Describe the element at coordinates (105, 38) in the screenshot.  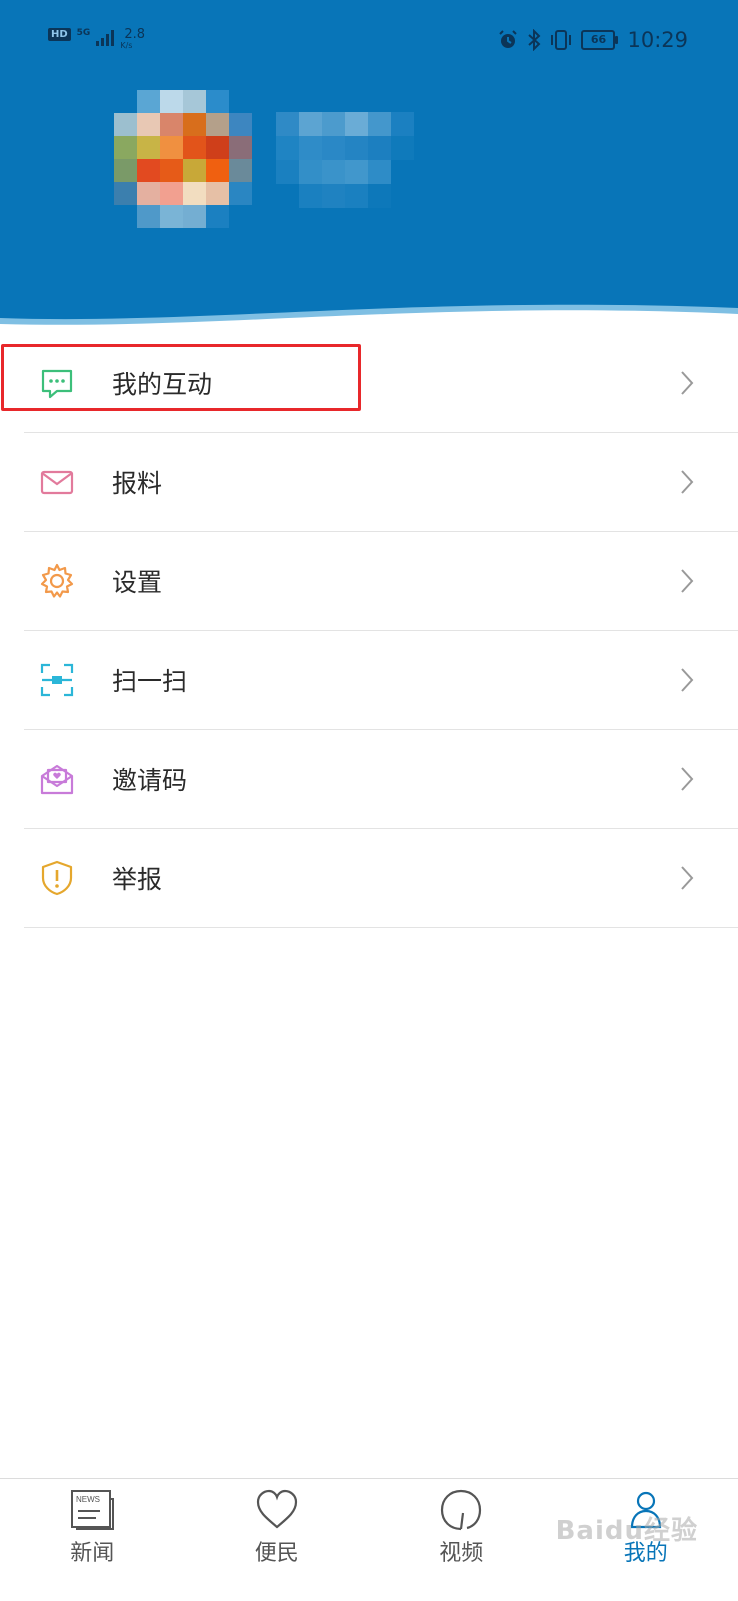
I see `signal-bars-icon` at that location.